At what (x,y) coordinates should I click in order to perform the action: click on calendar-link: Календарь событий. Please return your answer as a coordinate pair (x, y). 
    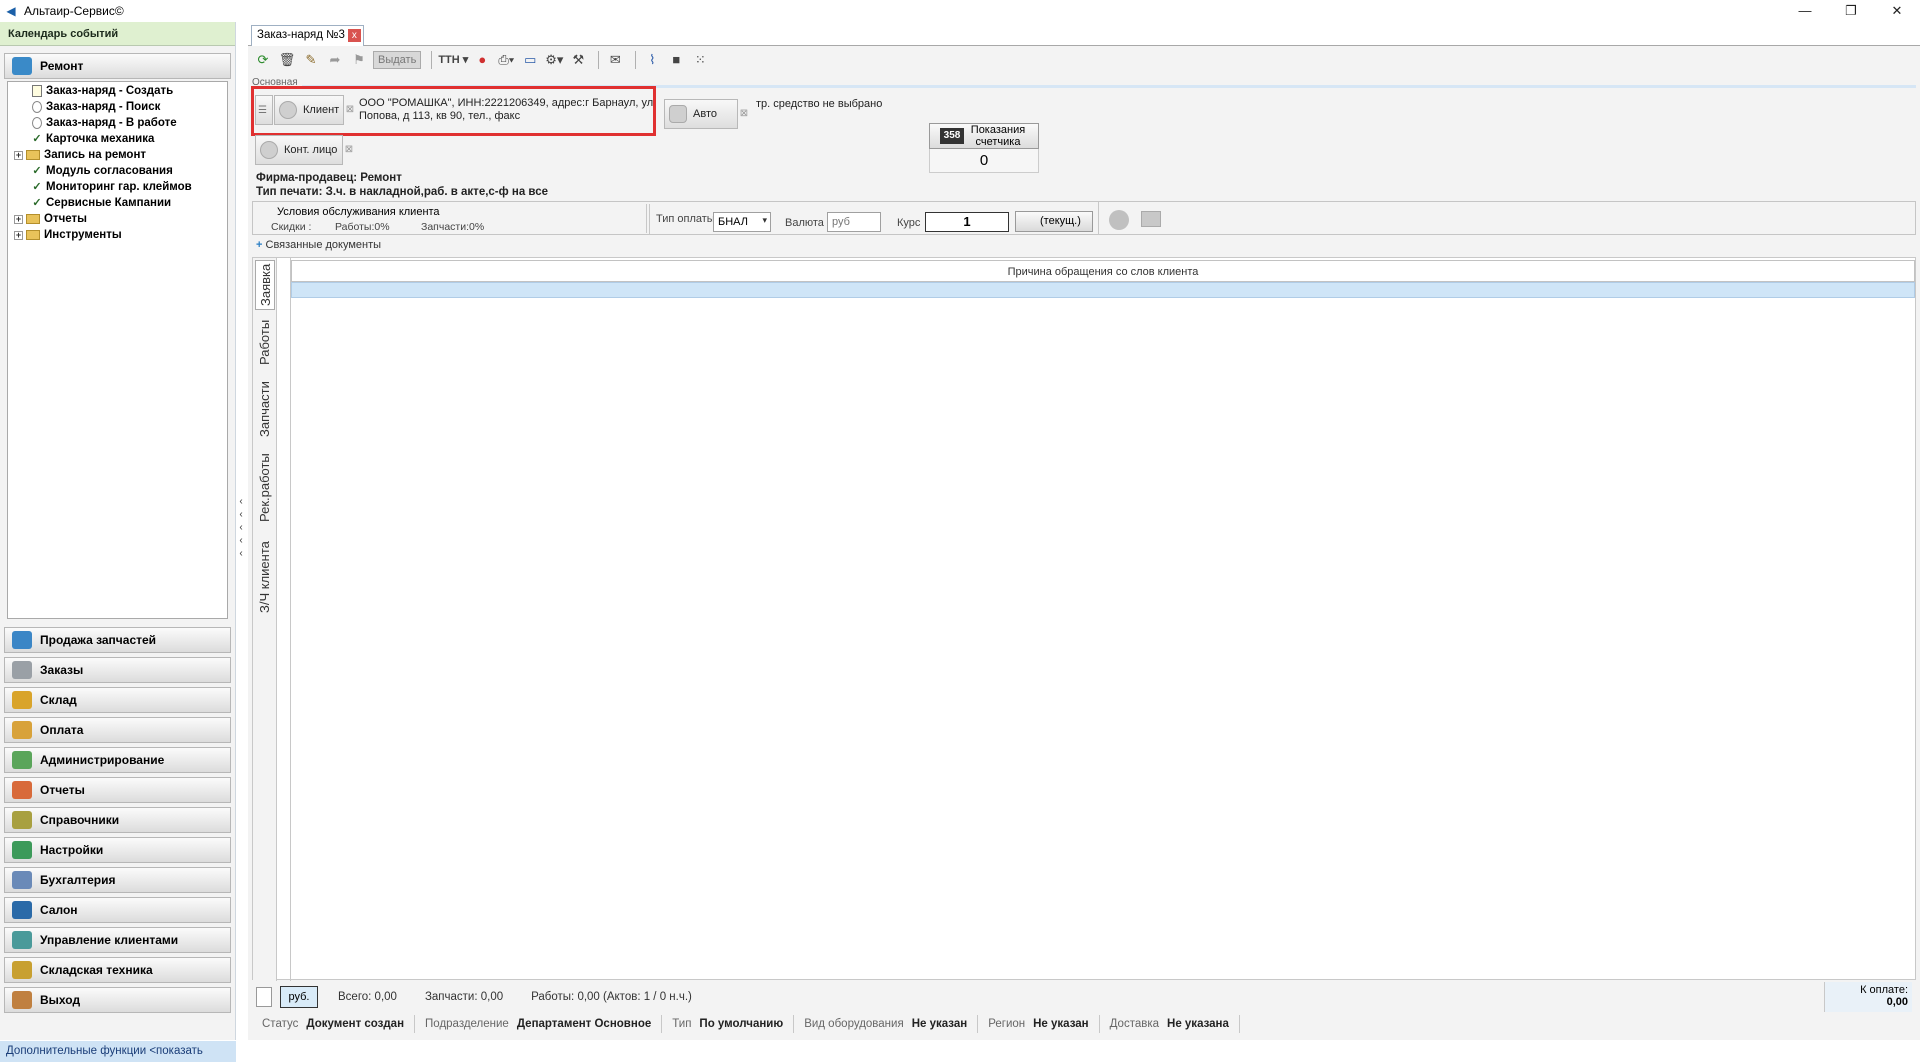
    Looking at the image, I should click on (117, 34).